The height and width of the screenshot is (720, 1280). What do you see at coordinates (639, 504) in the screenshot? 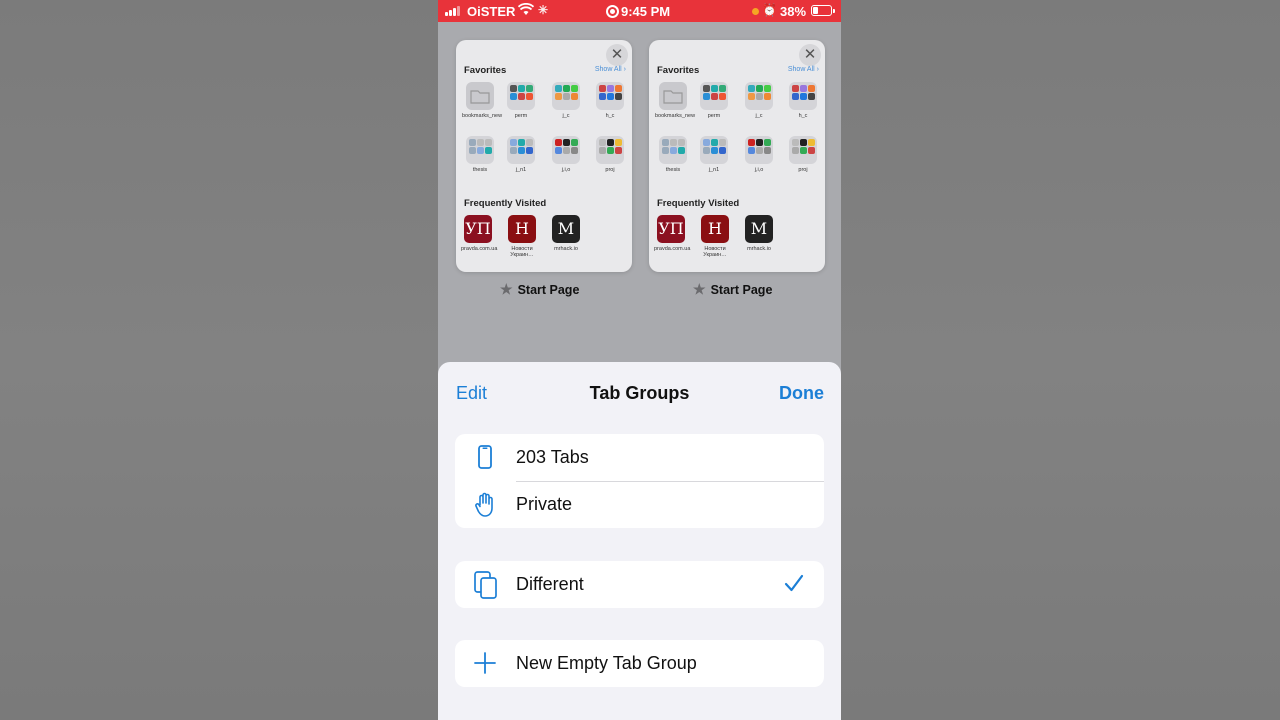
I see `tab-group-row-private: Private` at bounding box center [639, 504].